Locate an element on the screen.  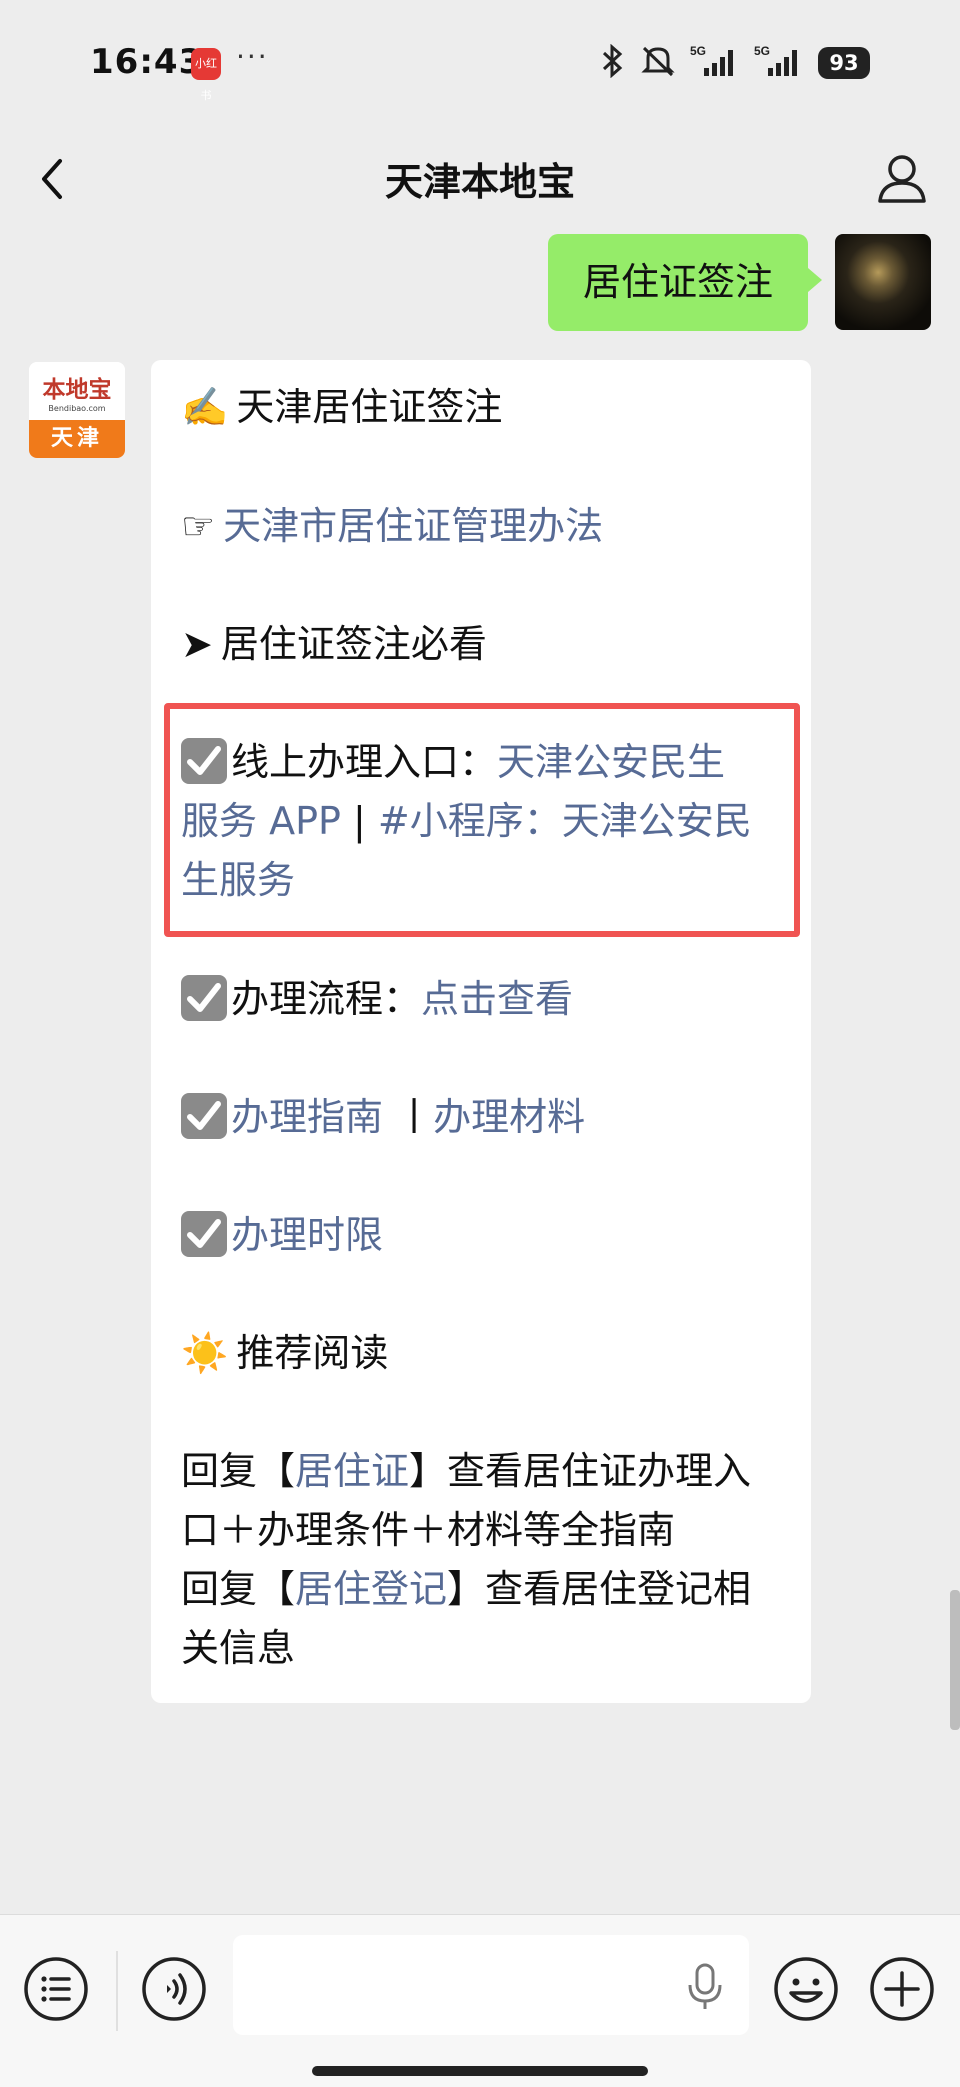
must-read-line: ➤ 居住证签注必看 is located at coordinates (334, 644).